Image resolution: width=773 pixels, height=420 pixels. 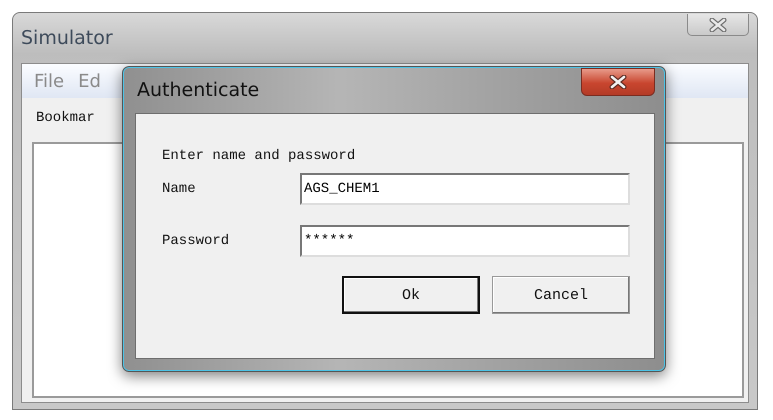 I want to click on prompt-text: Enter name and password, so click(x=259, y=156).